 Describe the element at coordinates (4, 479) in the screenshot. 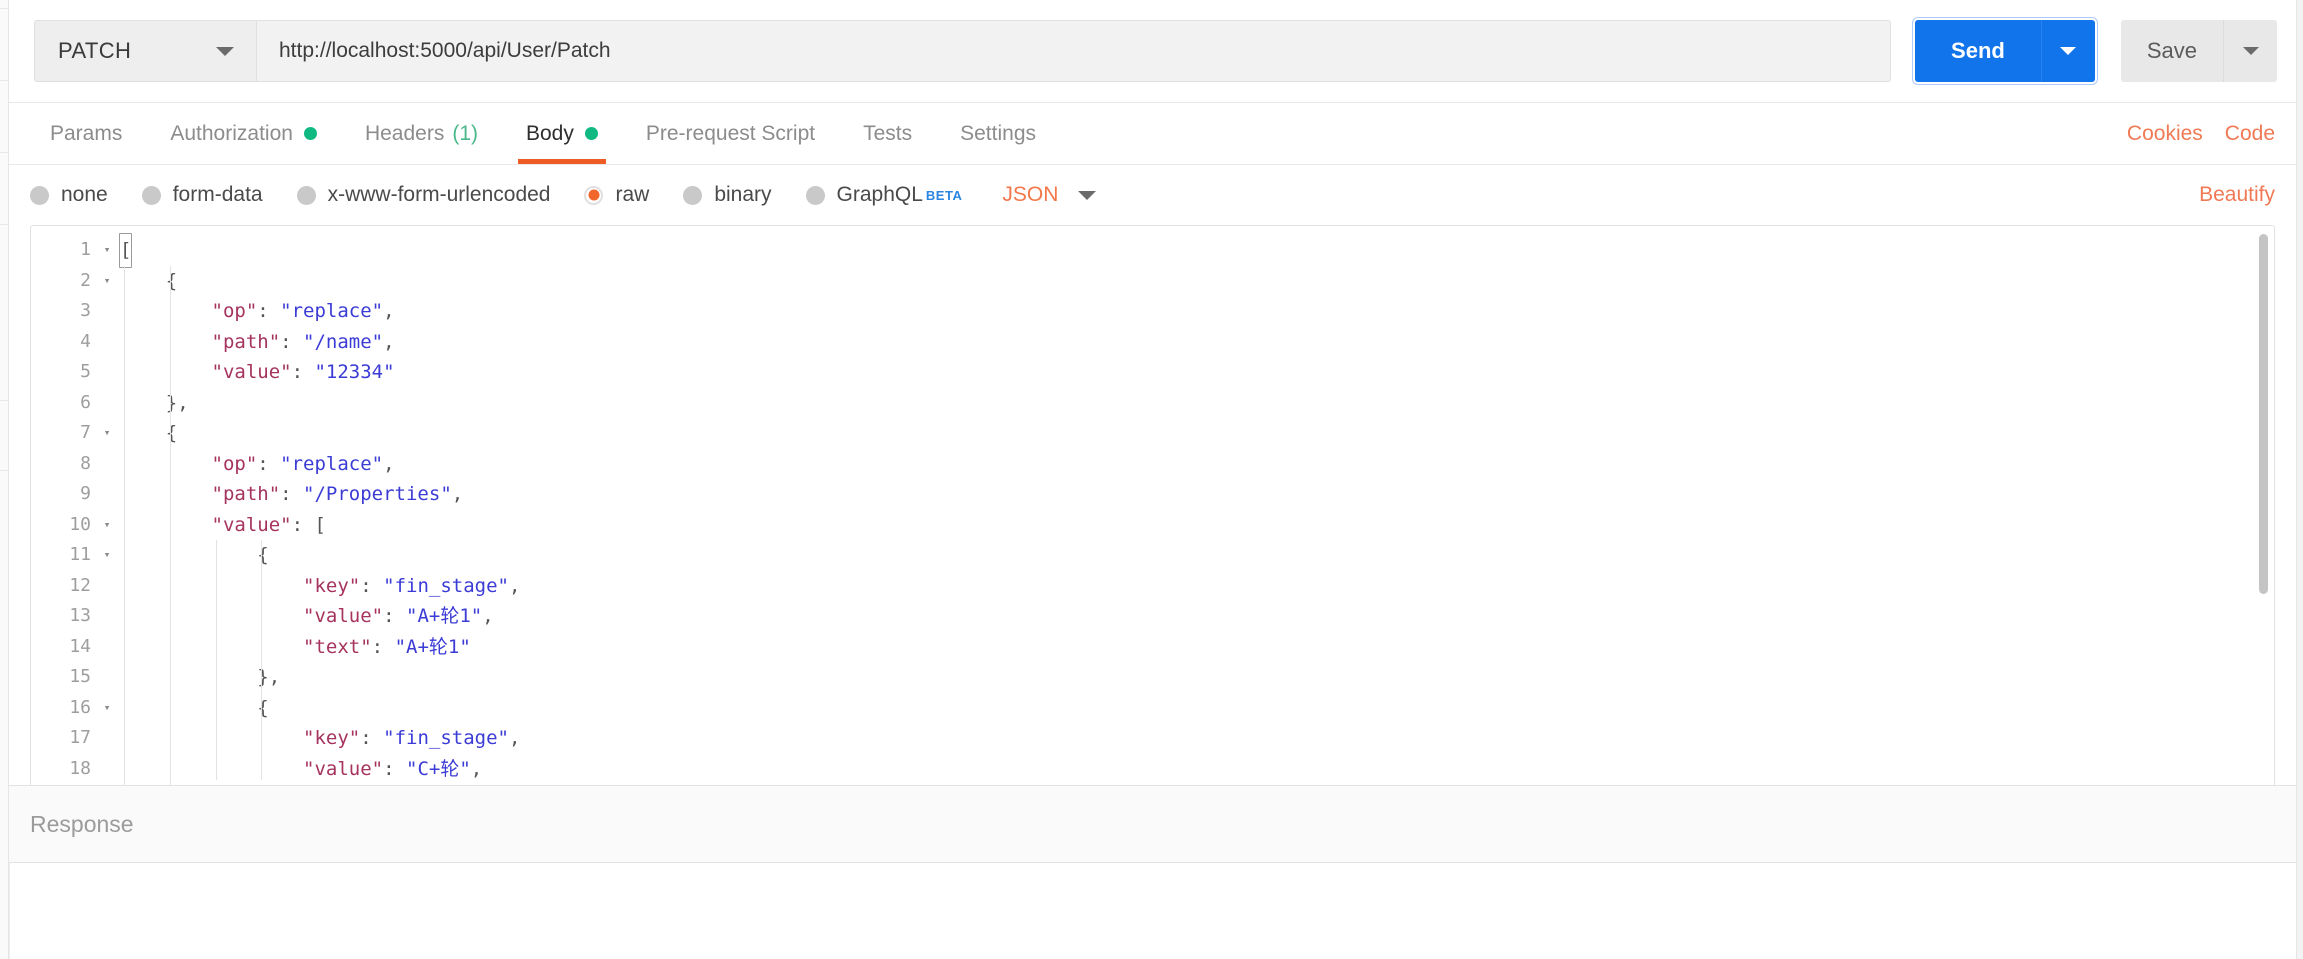

I see `sidebar-collapsed-rail` at that location.